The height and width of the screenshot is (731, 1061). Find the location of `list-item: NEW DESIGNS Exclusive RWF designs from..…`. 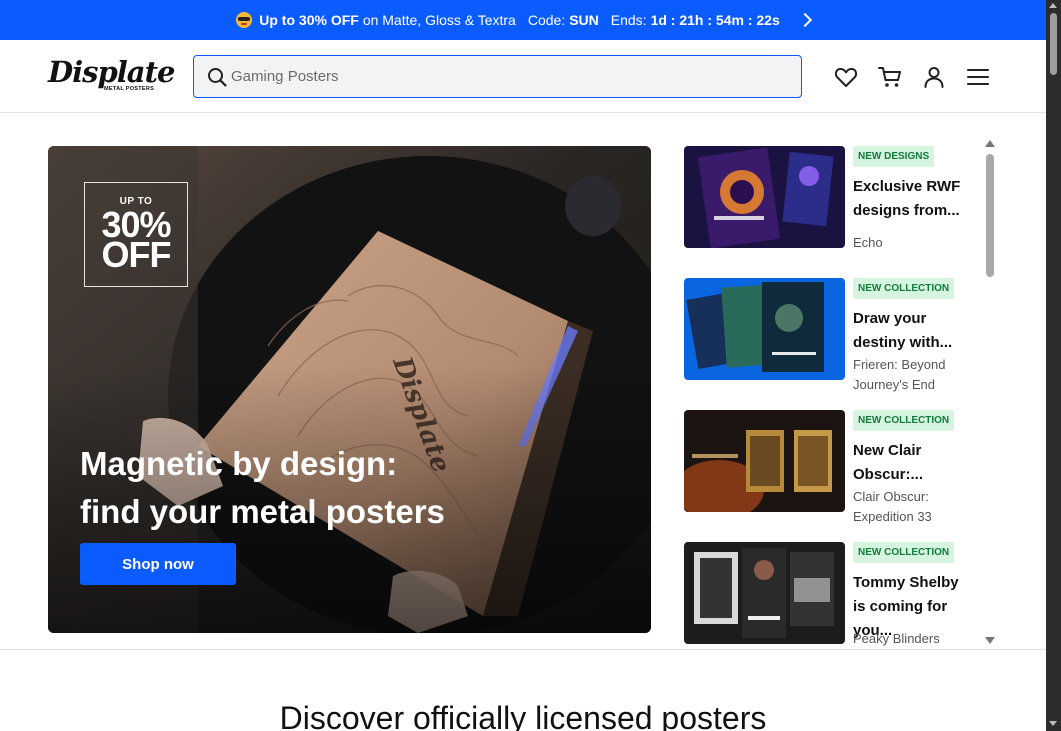

list-item: NEW DESIGNS Exclusive RWF designs from..… is located at coordinates (832, 198).